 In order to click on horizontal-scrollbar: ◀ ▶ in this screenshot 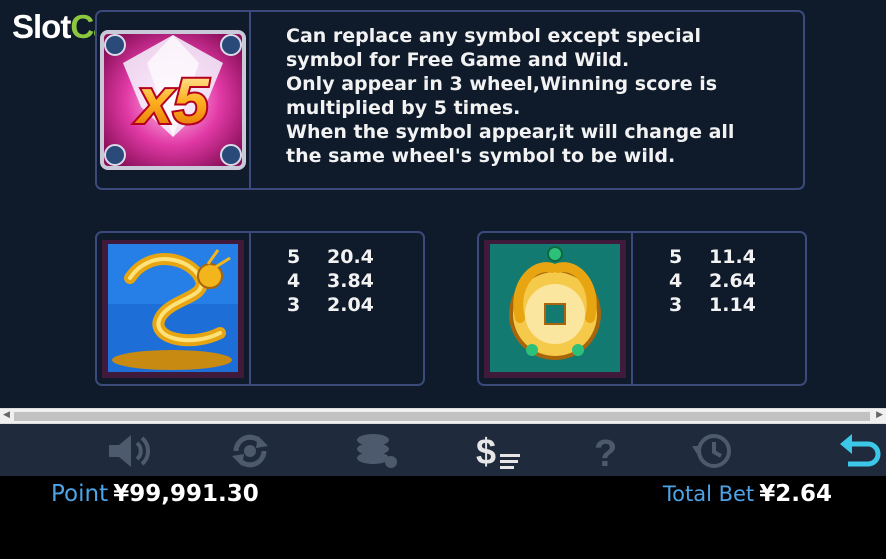, I will do `click(443, 416)`.